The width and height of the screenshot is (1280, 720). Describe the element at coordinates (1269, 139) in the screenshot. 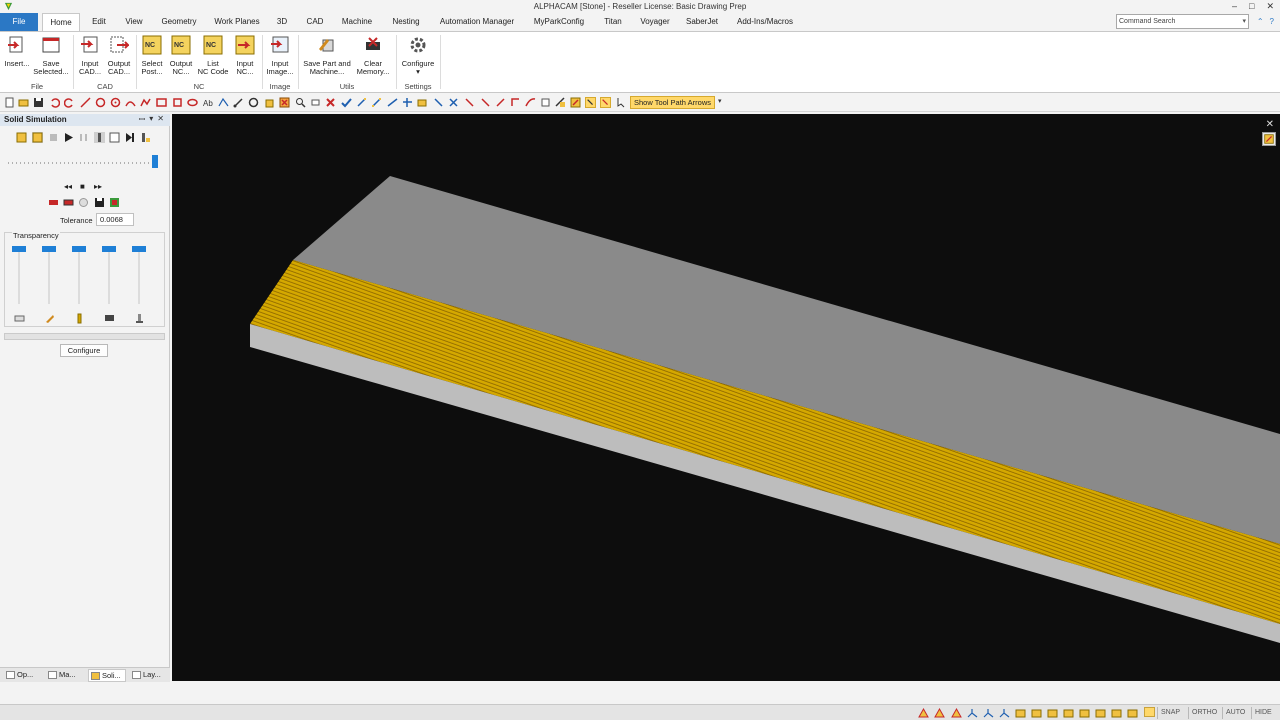

I see `simulation-toggle-icon` at that location.